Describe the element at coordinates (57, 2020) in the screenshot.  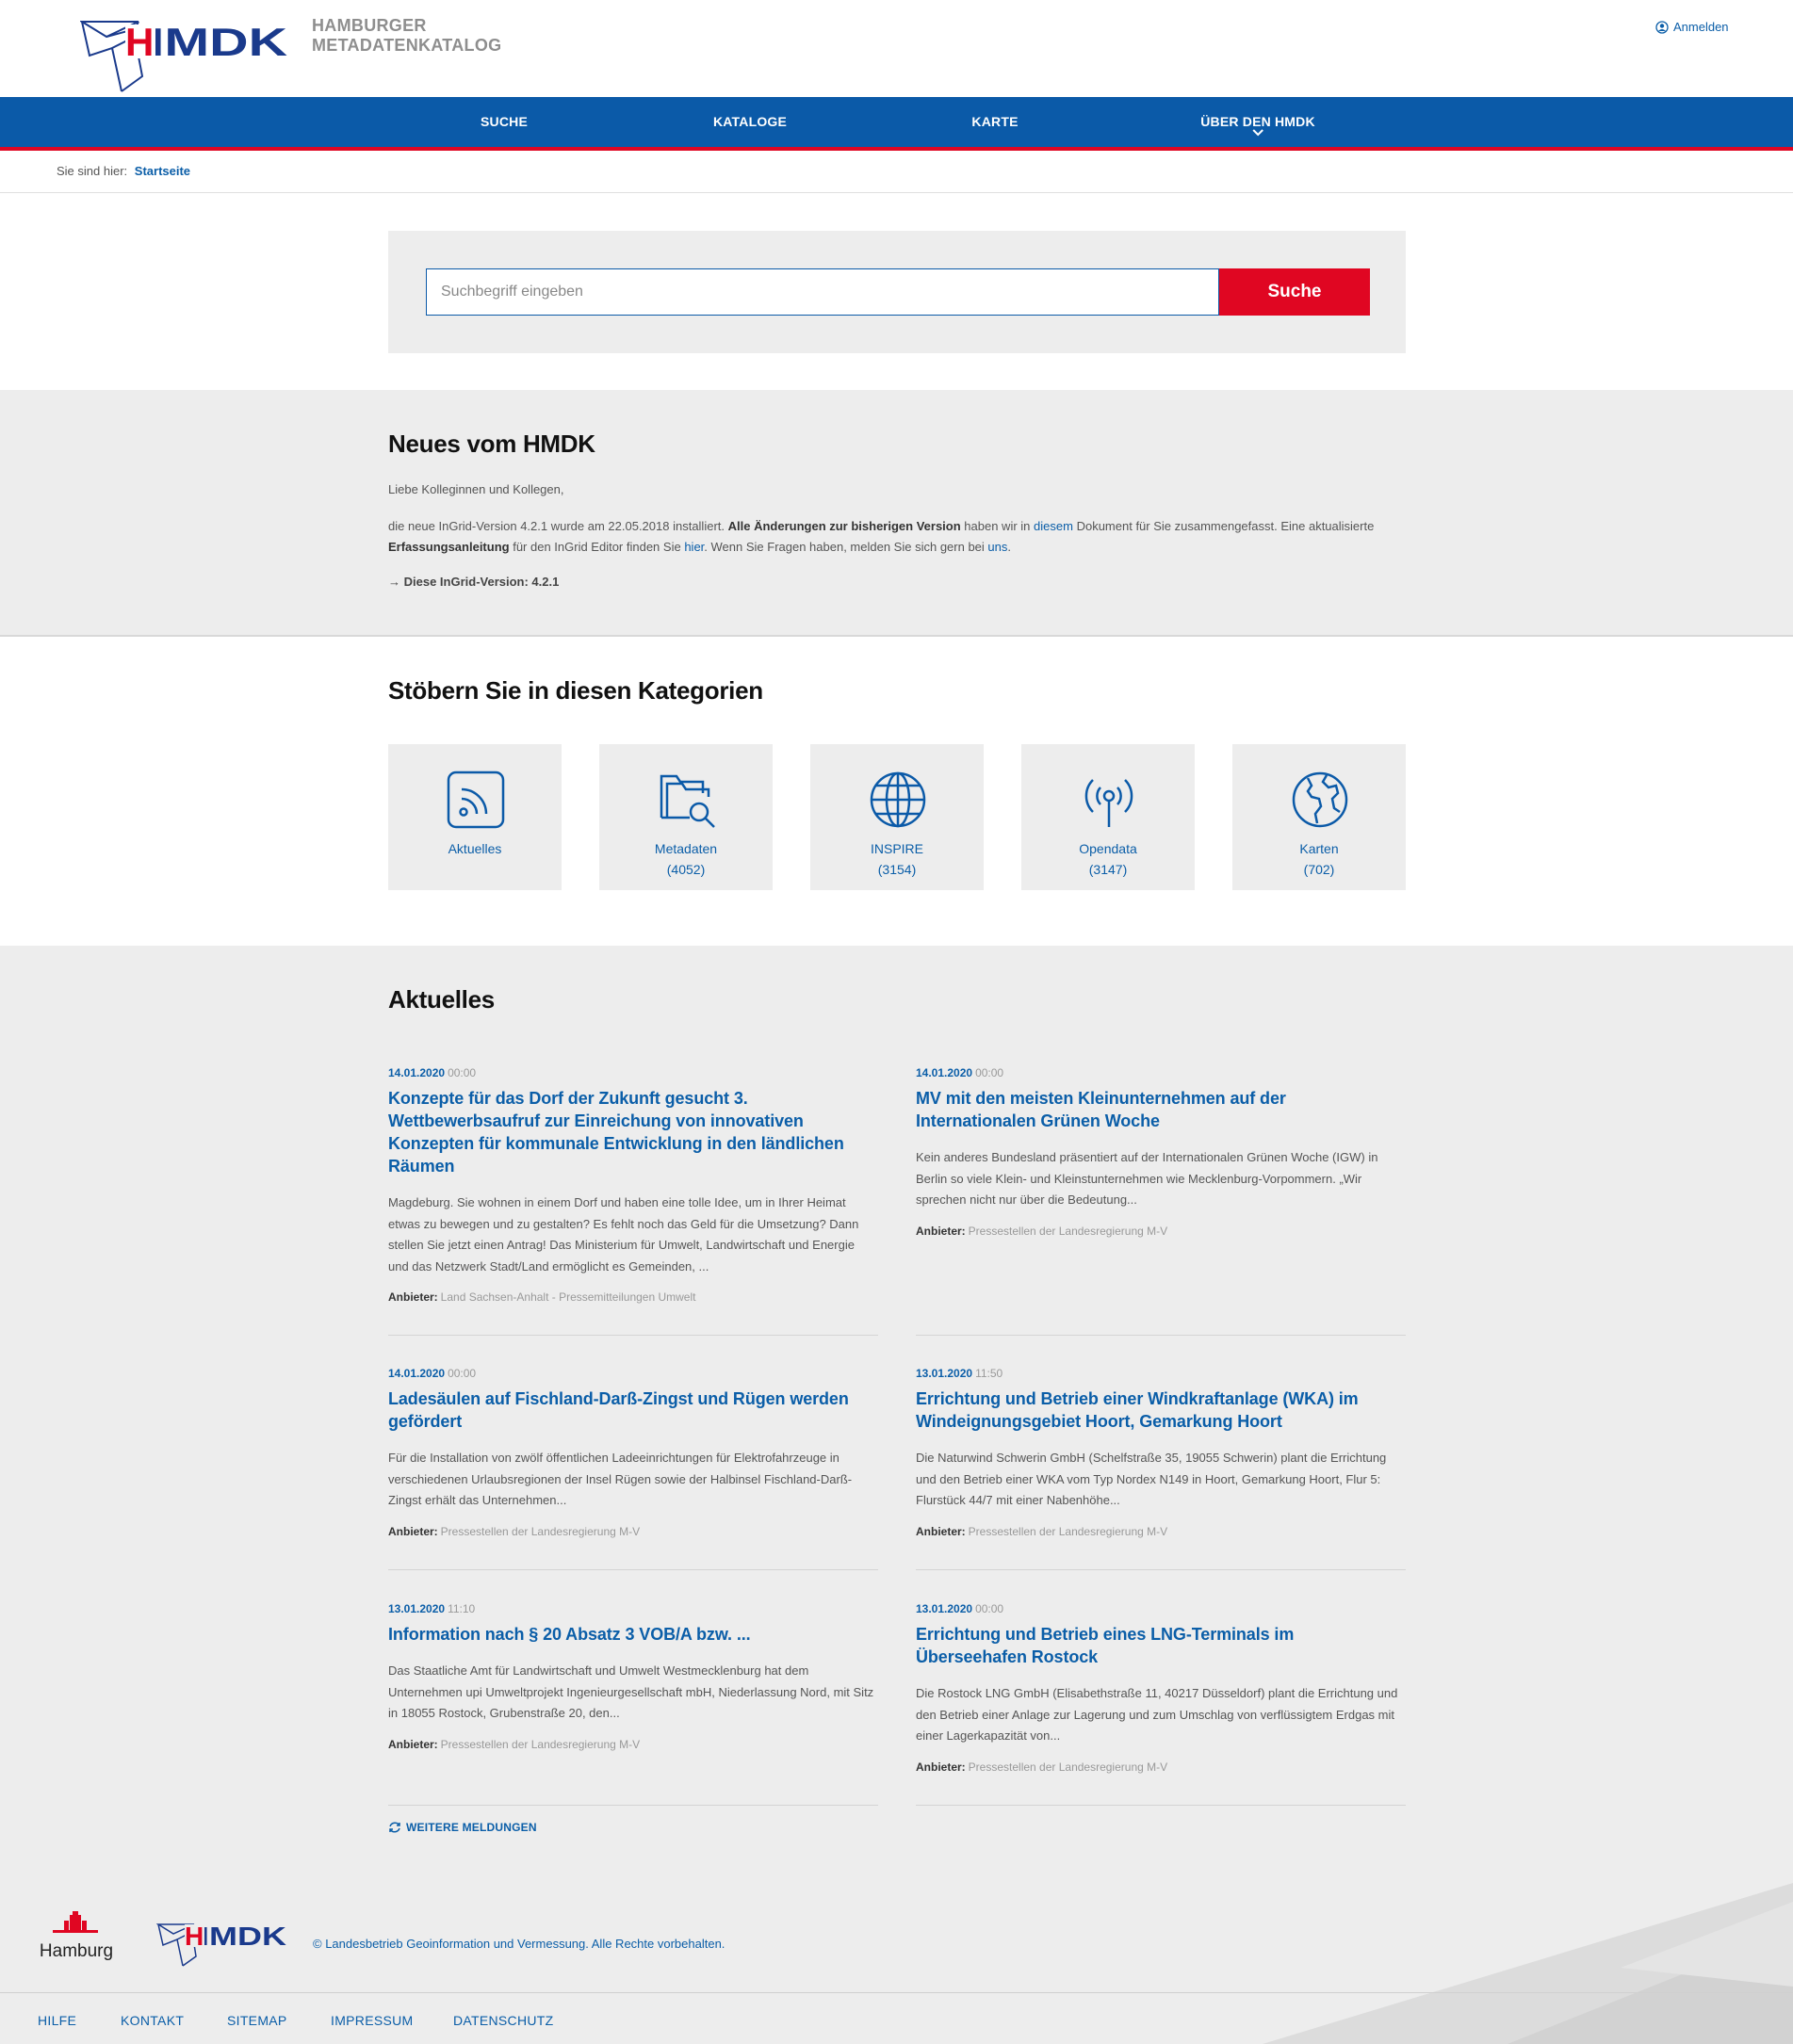
I see `footer-link-hilfe: HILFE` at that location.